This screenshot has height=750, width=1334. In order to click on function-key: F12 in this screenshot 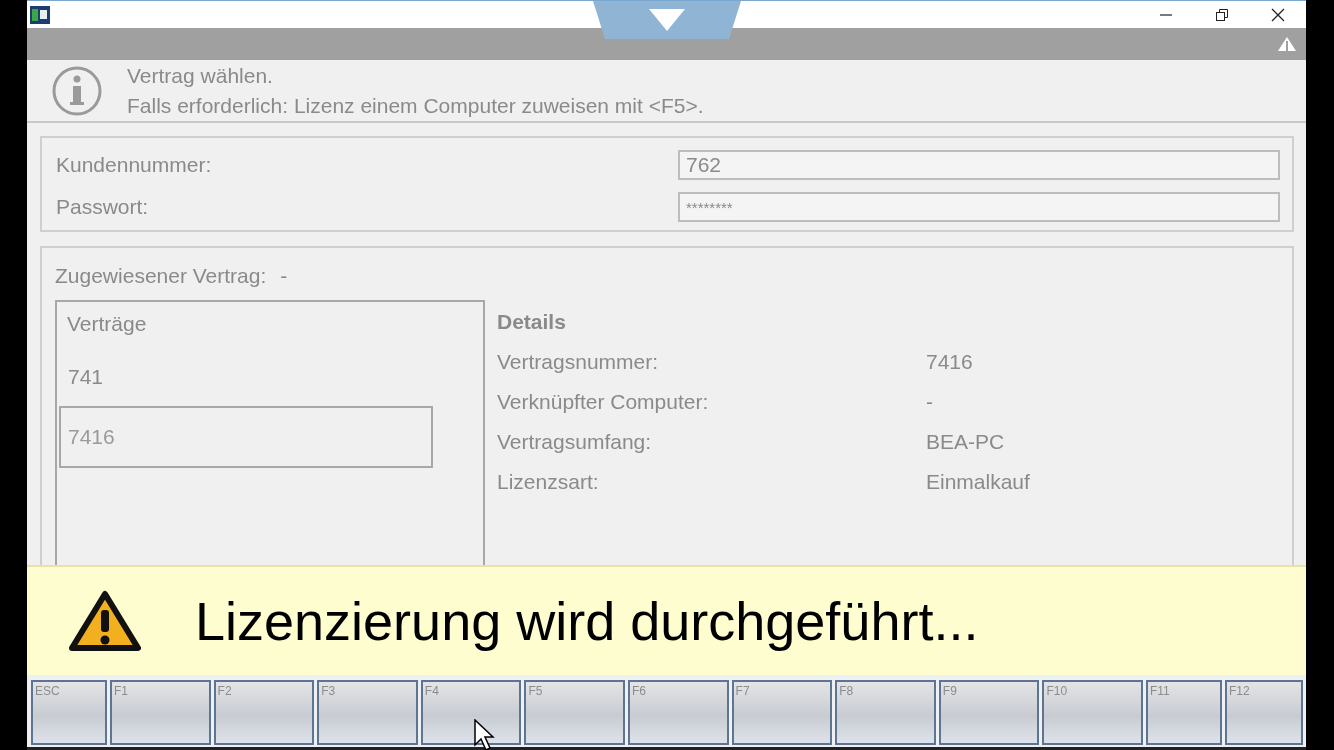, I will do `click(1264, 712)`.